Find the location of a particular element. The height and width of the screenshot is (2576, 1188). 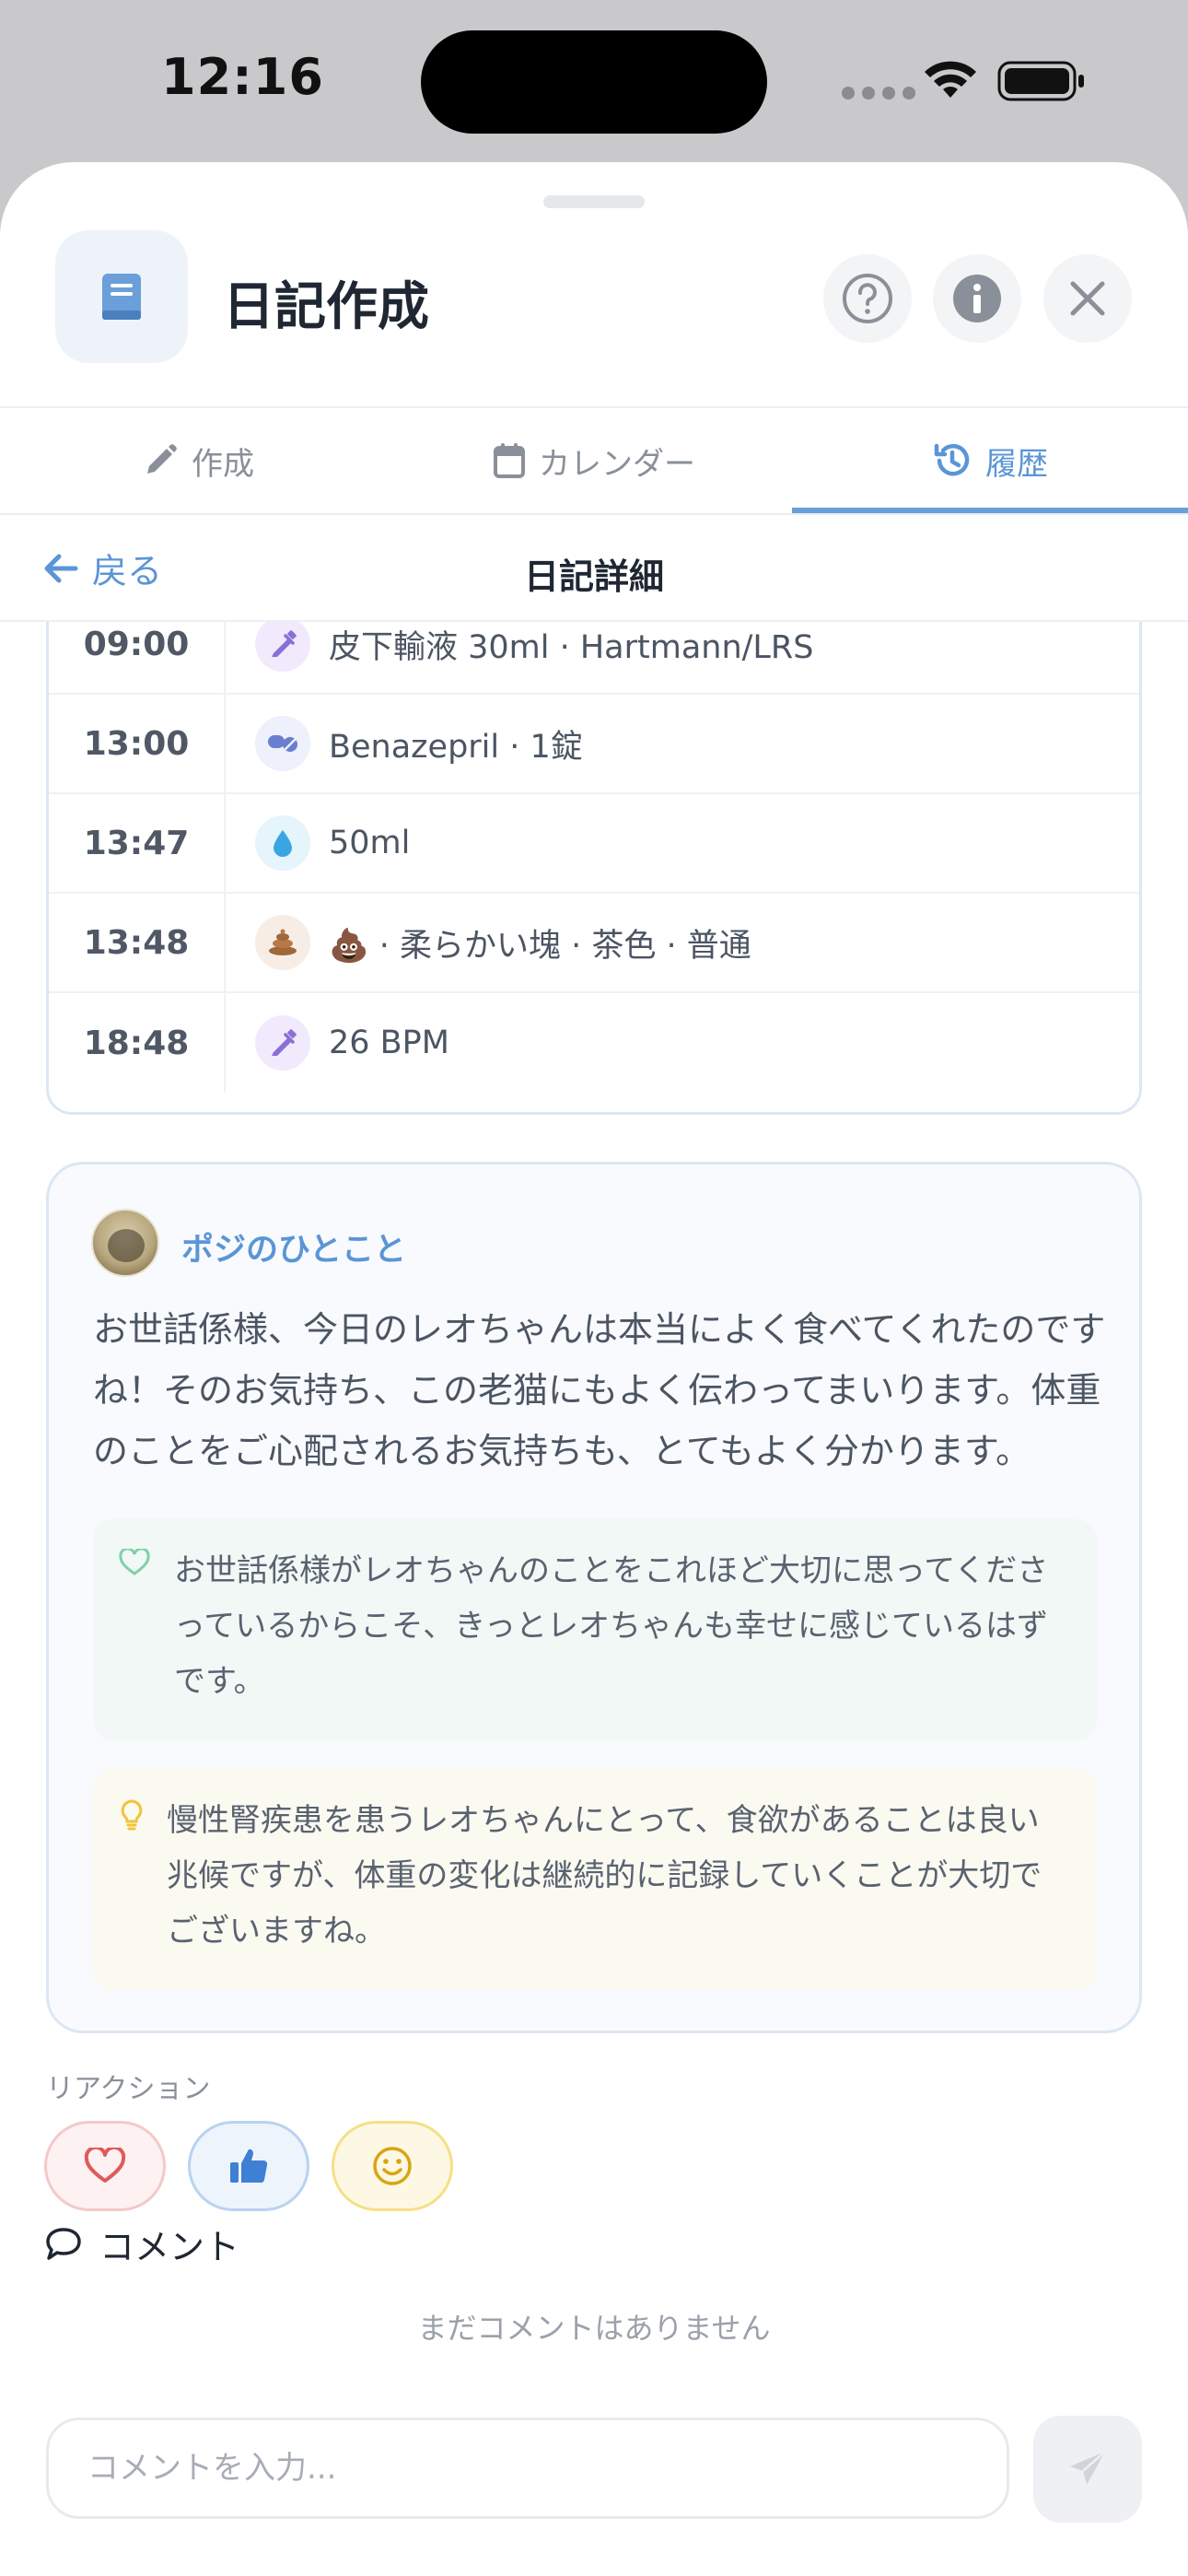

tab-label: カレンダー is located at coordinates (617, 464).